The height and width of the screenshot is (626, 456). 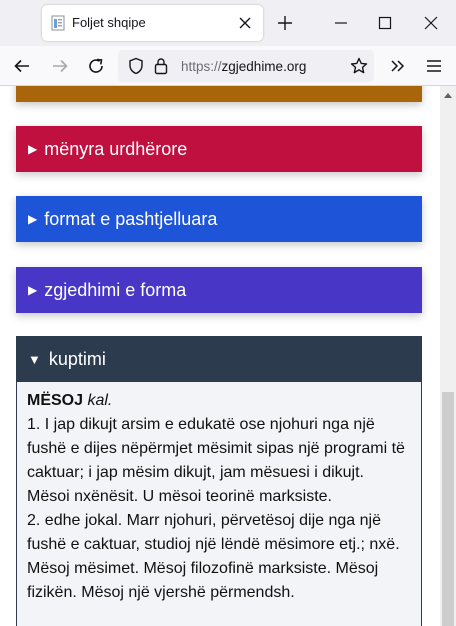 I want to click on hamburger-menu-icon, so click(x=434, y=66).